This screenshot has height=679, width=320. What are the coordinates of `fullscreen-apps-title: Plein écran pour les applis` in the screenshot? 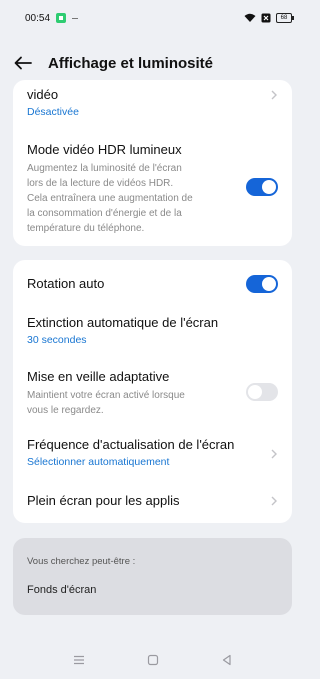 It's located at (103, 500).